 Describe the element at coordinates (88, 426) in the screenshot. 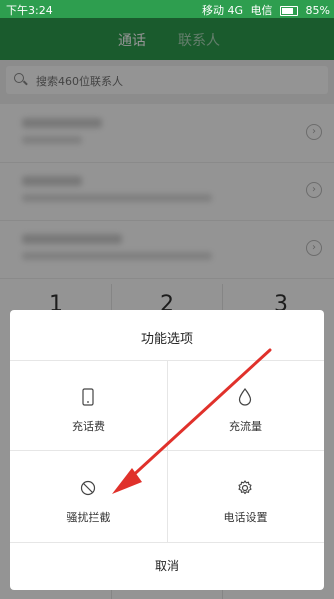

I see `option-label: 充话费` at that location.